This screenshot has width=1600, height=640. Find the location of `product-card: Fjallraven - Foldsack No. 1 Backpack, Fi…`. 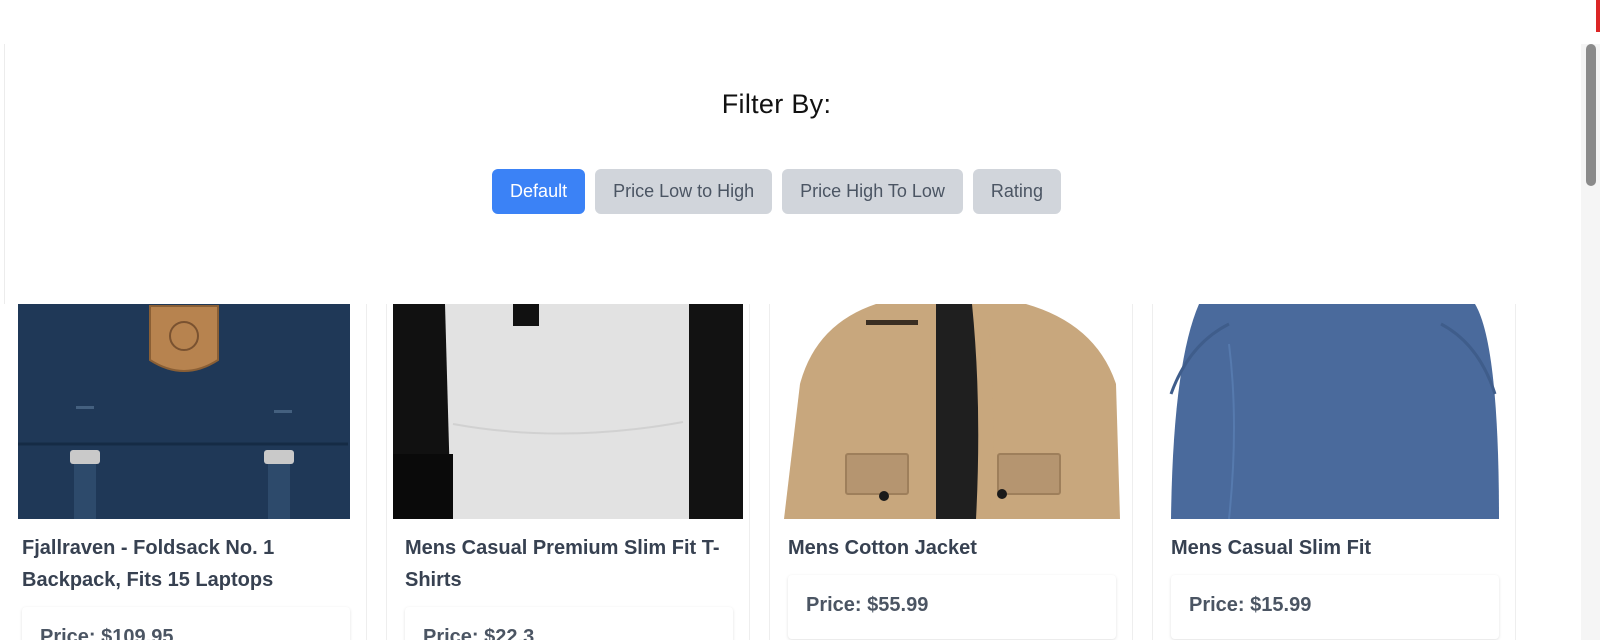

product-card: Fjallraven - Foldsack No. 1 Backpack, Fi… is located at coordinates (185, 472).